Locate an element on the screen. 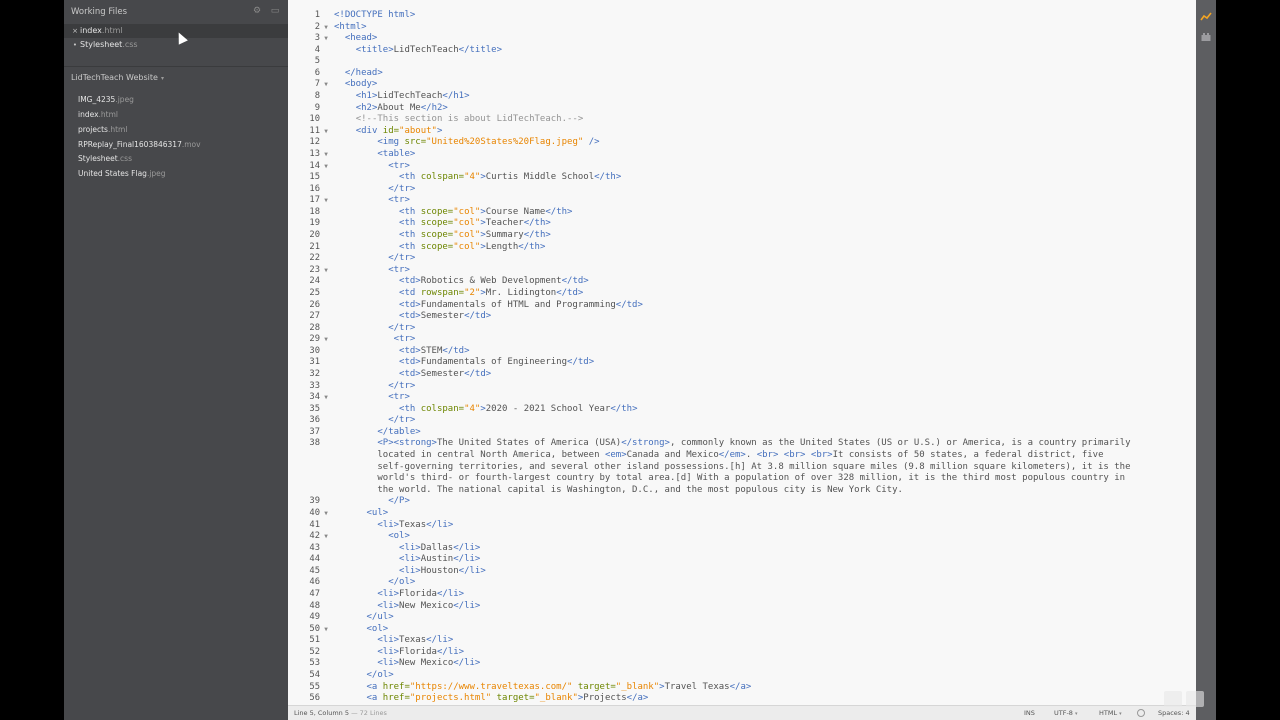  code-text: <th scope="col">Summary</th> is located at coordinates (475, 235).